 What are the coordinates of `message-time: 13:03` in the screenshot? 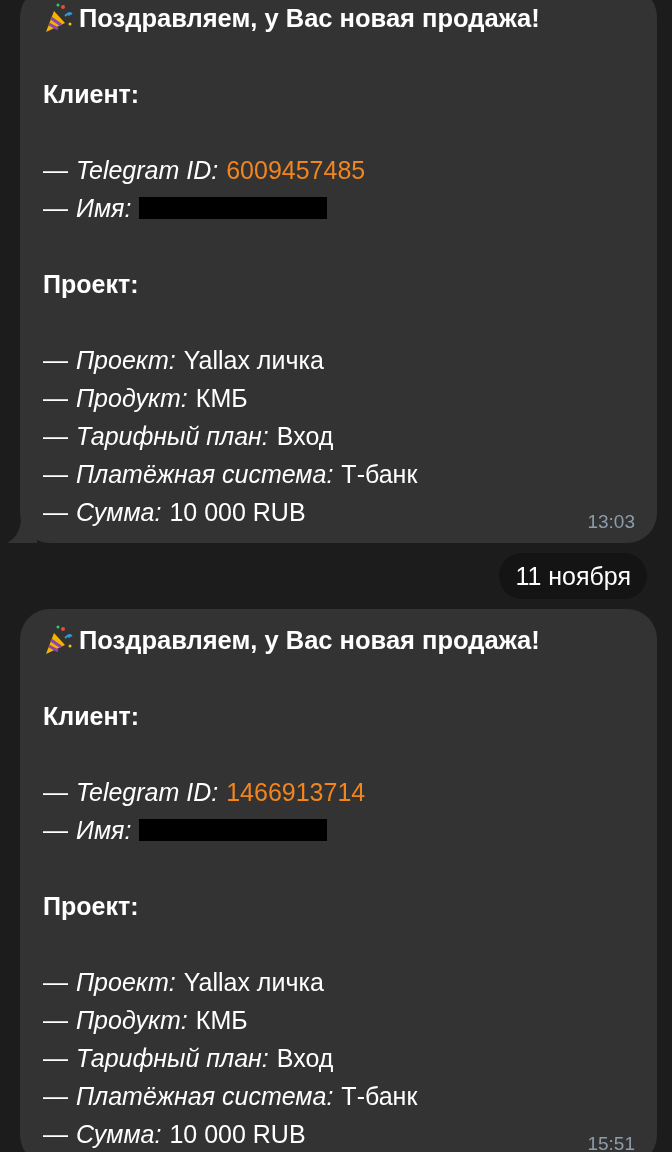 It's located at (611, 521).